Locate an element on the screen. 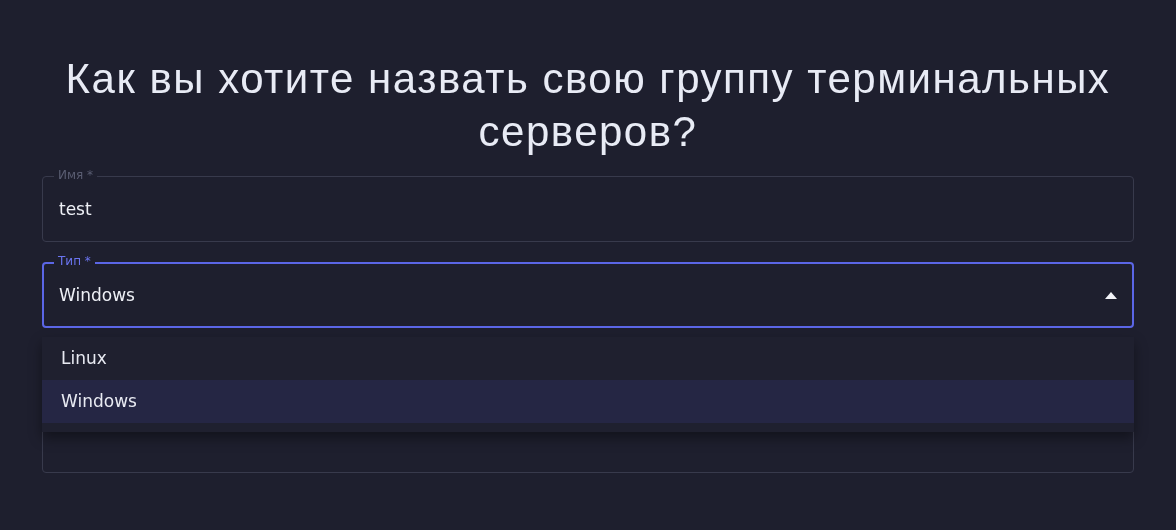 Image resolution: width=1176 pixels, height=530 pixels. menu-option: Linux is located at coordinates (588, 358).